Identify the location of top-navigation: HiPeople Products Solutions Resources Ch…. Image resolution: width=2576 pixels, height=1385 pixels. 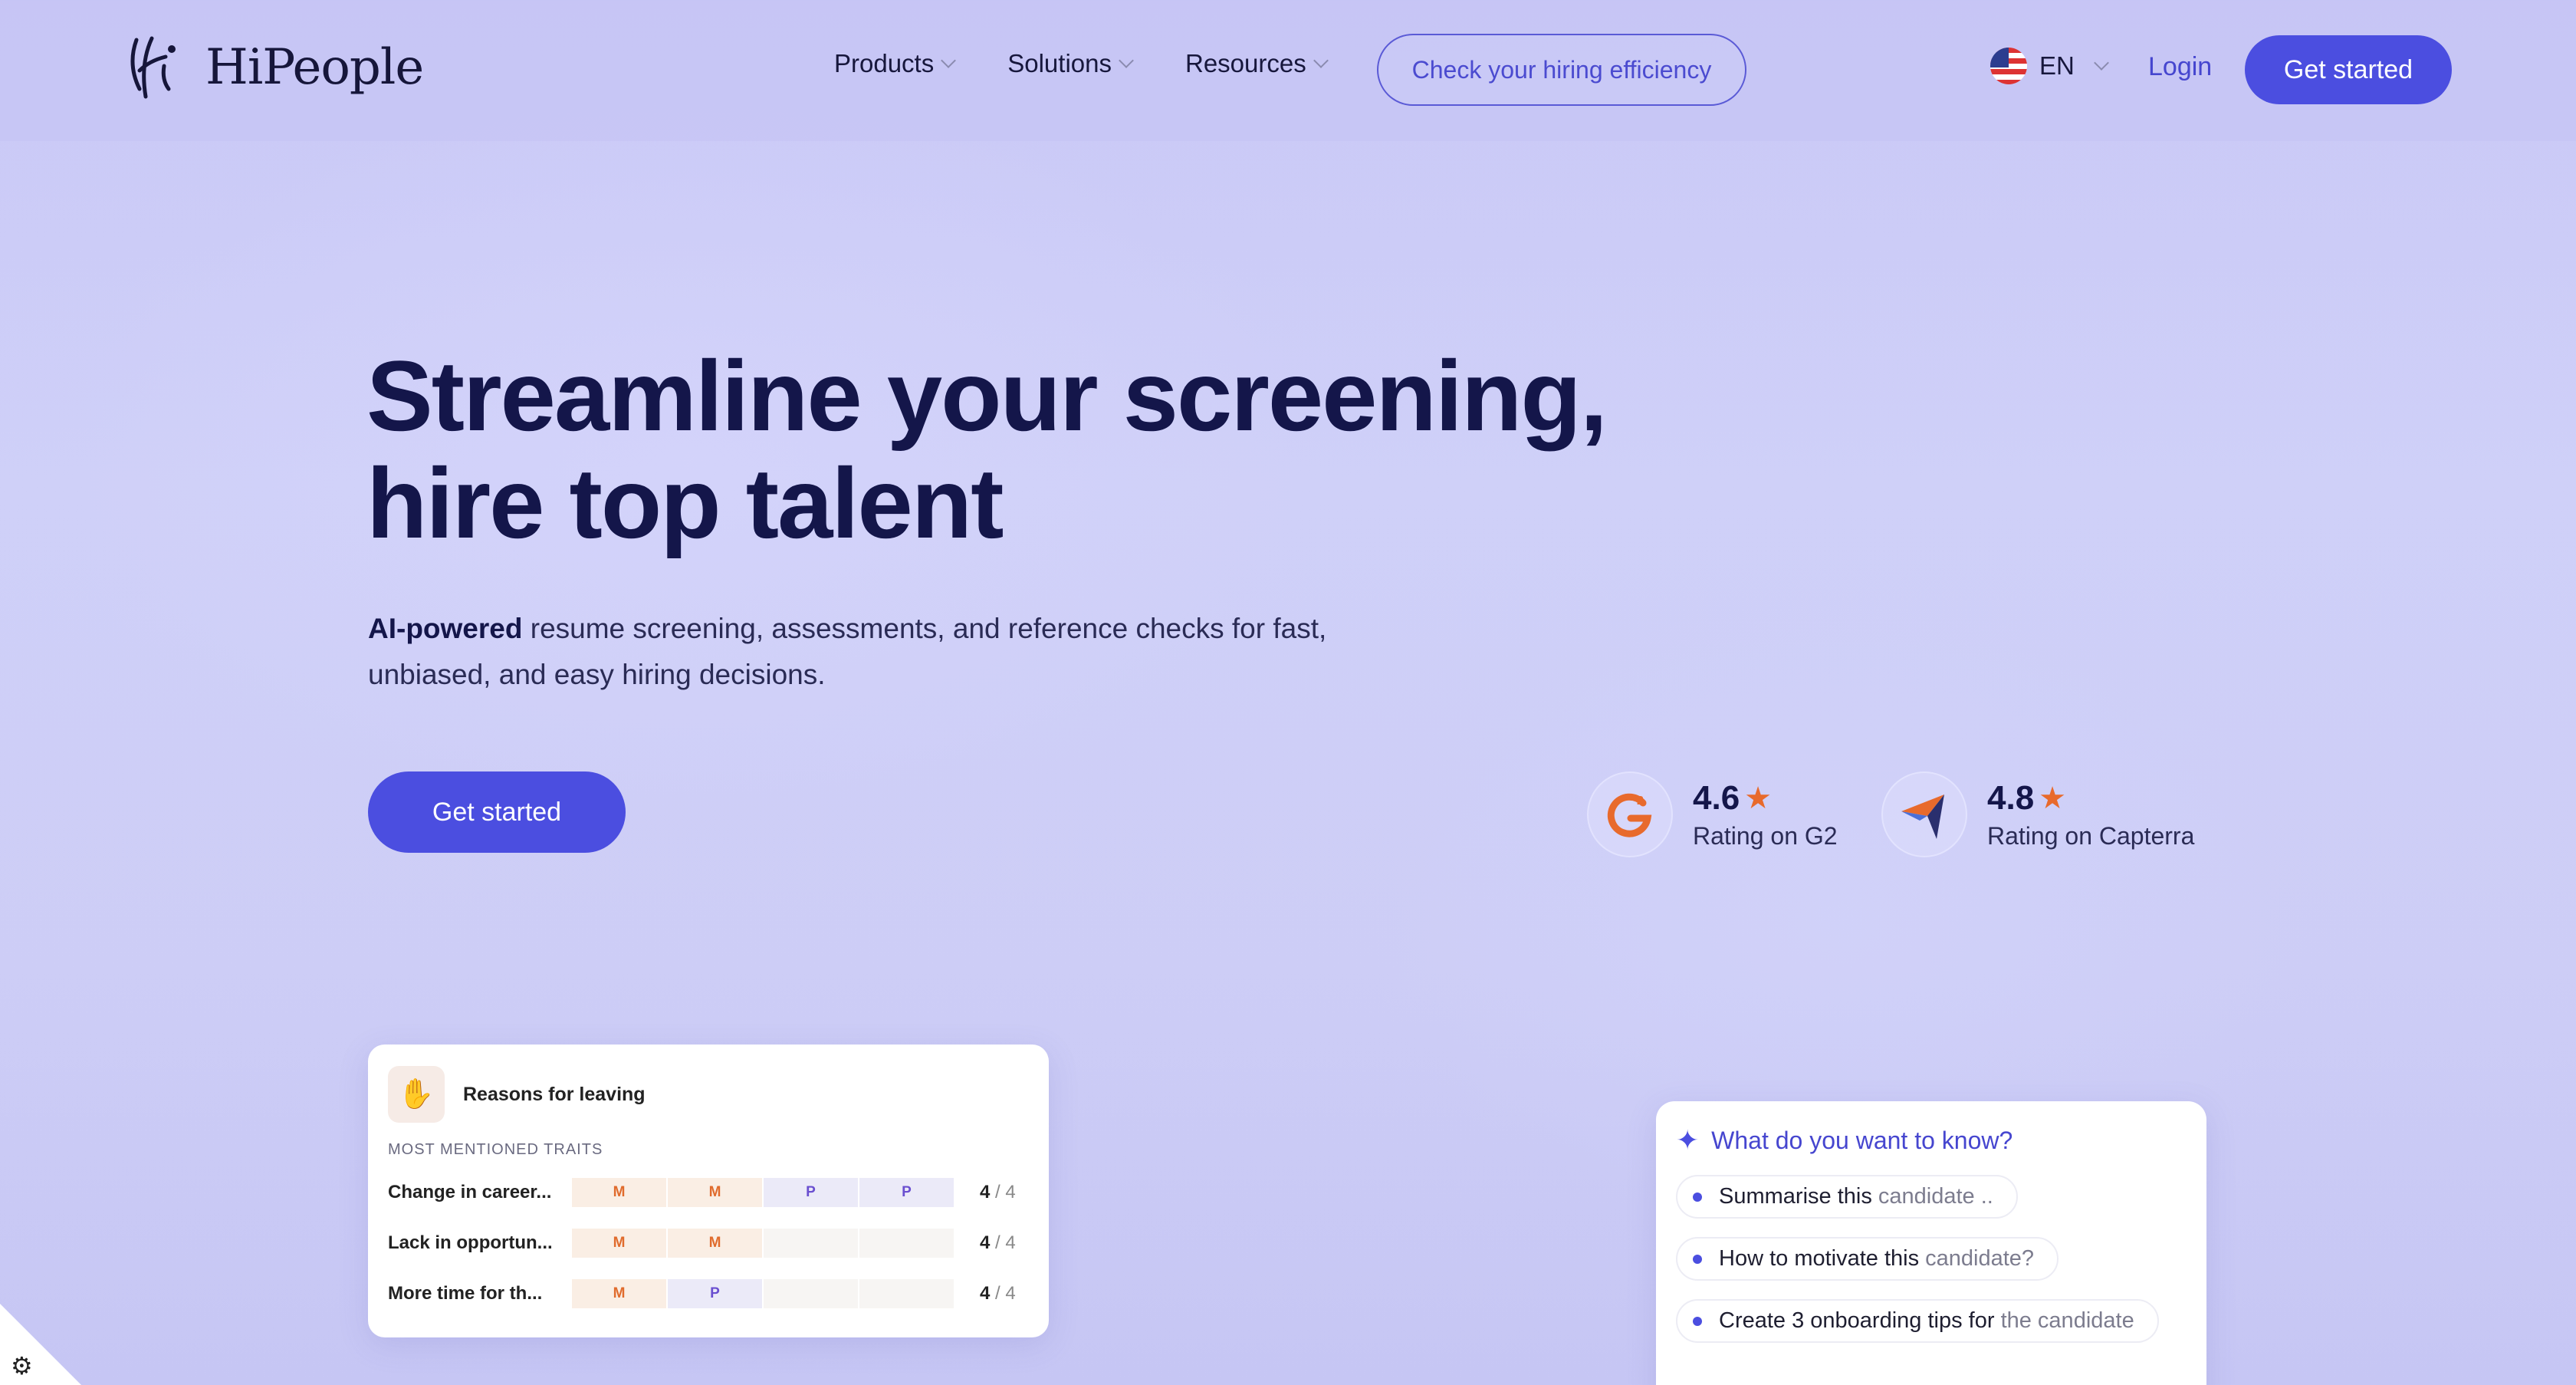
(1288, 71).